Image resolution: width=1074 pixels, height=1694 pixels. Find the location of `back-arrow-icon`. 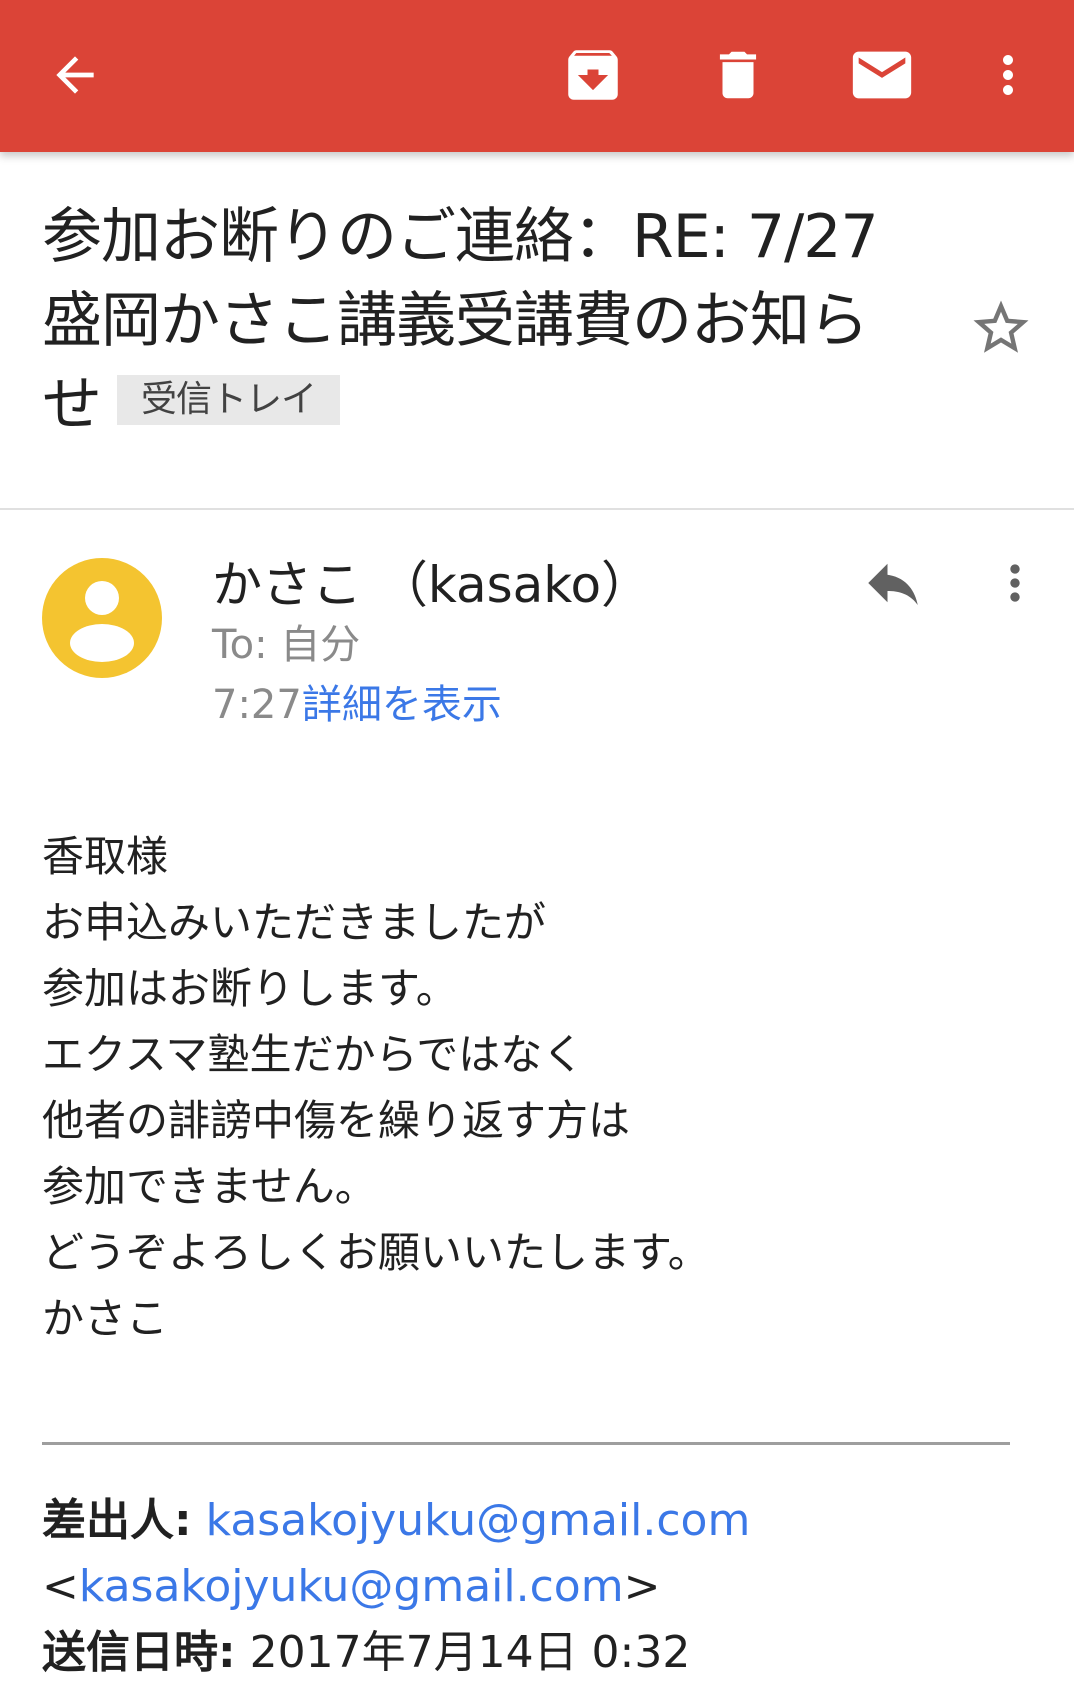

back-arrow-icon is located at coordinates (75, 75).